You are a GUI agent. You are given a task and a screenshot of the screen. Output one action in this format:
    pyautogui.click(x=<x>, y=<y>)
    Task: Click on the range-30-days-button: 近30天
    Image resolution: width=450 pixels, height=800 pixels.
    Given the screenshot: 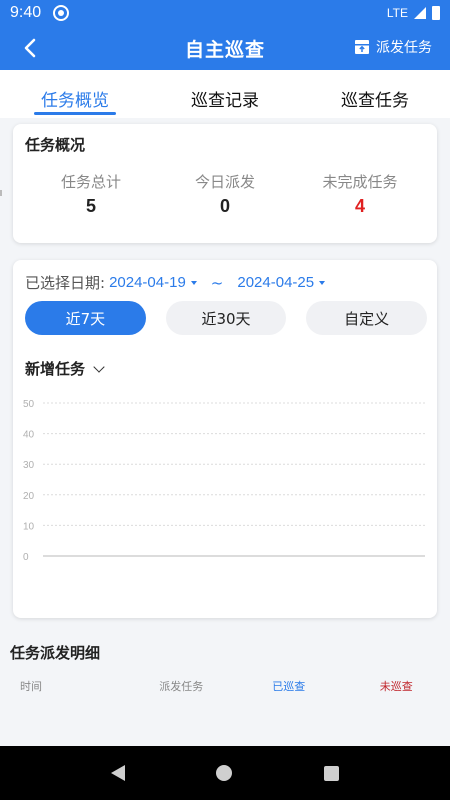 What is the action you would take?
    pyautogui.click(x=226, y=318)
    